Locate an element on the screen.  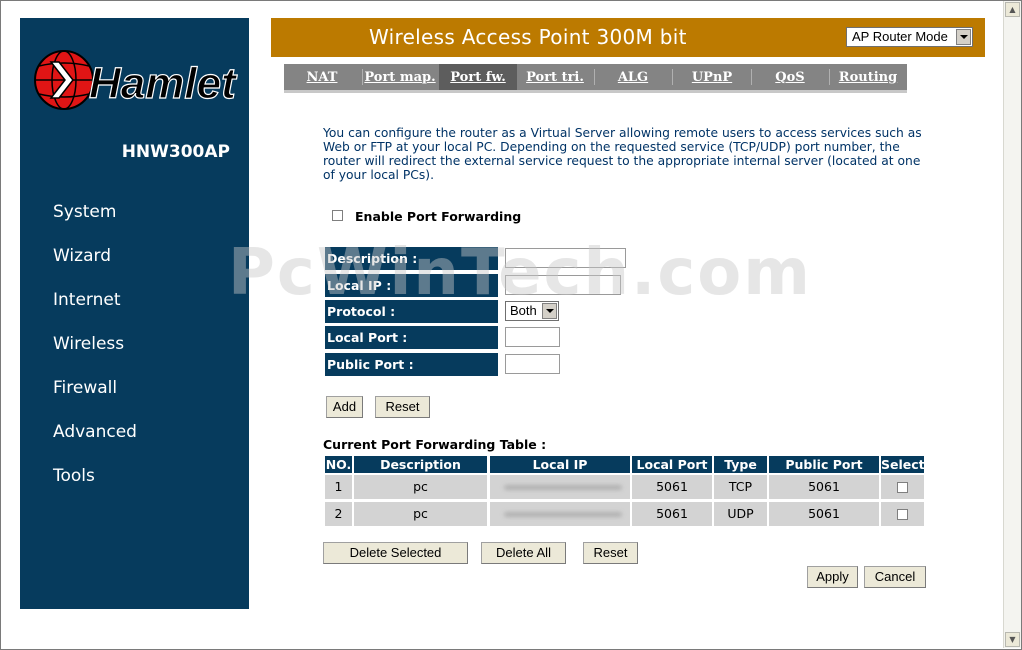
nav-system: System is located at coordinates (84, 212).